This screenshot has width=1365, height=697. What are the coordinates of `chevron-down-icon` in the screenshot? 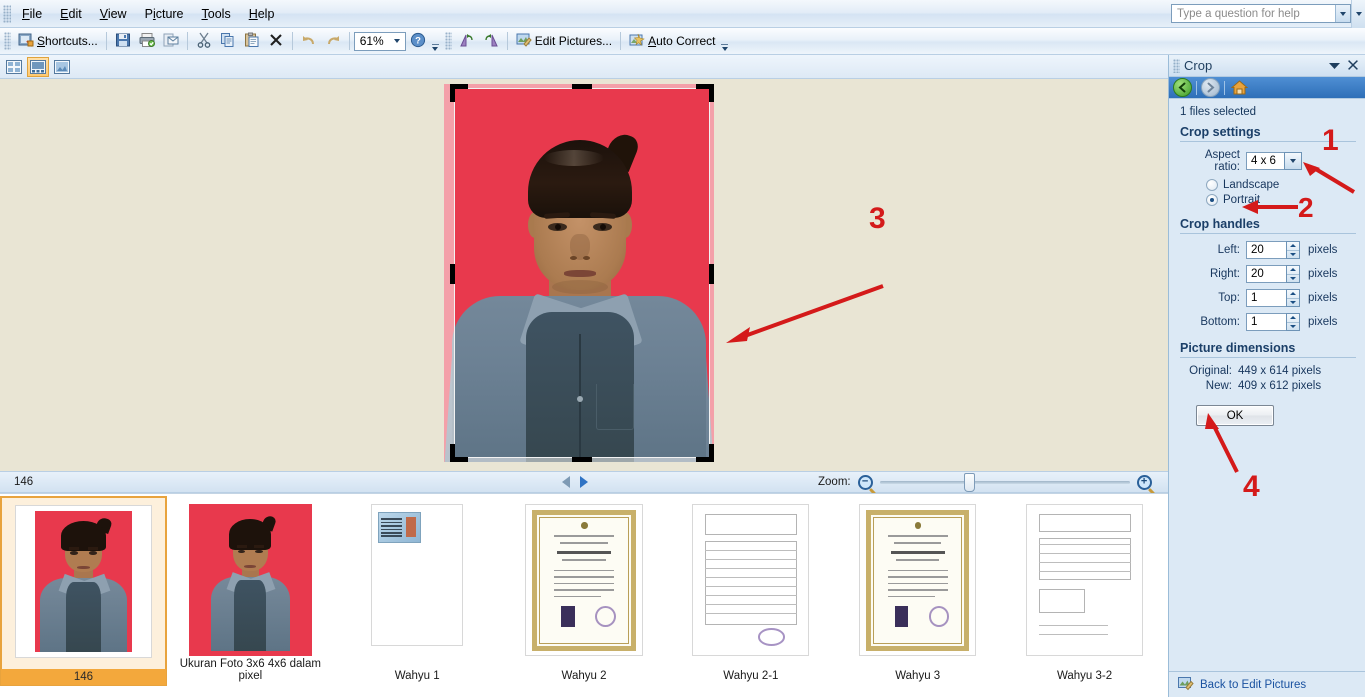 It's located at (1334, 66).